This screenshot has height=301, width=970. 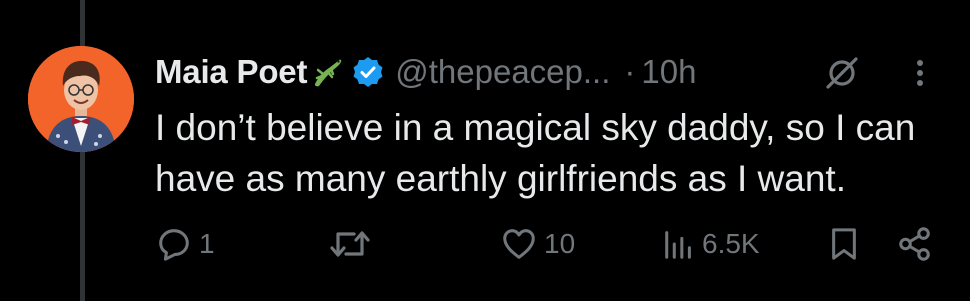 I want to click on author-name: Maia Poet, so click(x=231, y=72).